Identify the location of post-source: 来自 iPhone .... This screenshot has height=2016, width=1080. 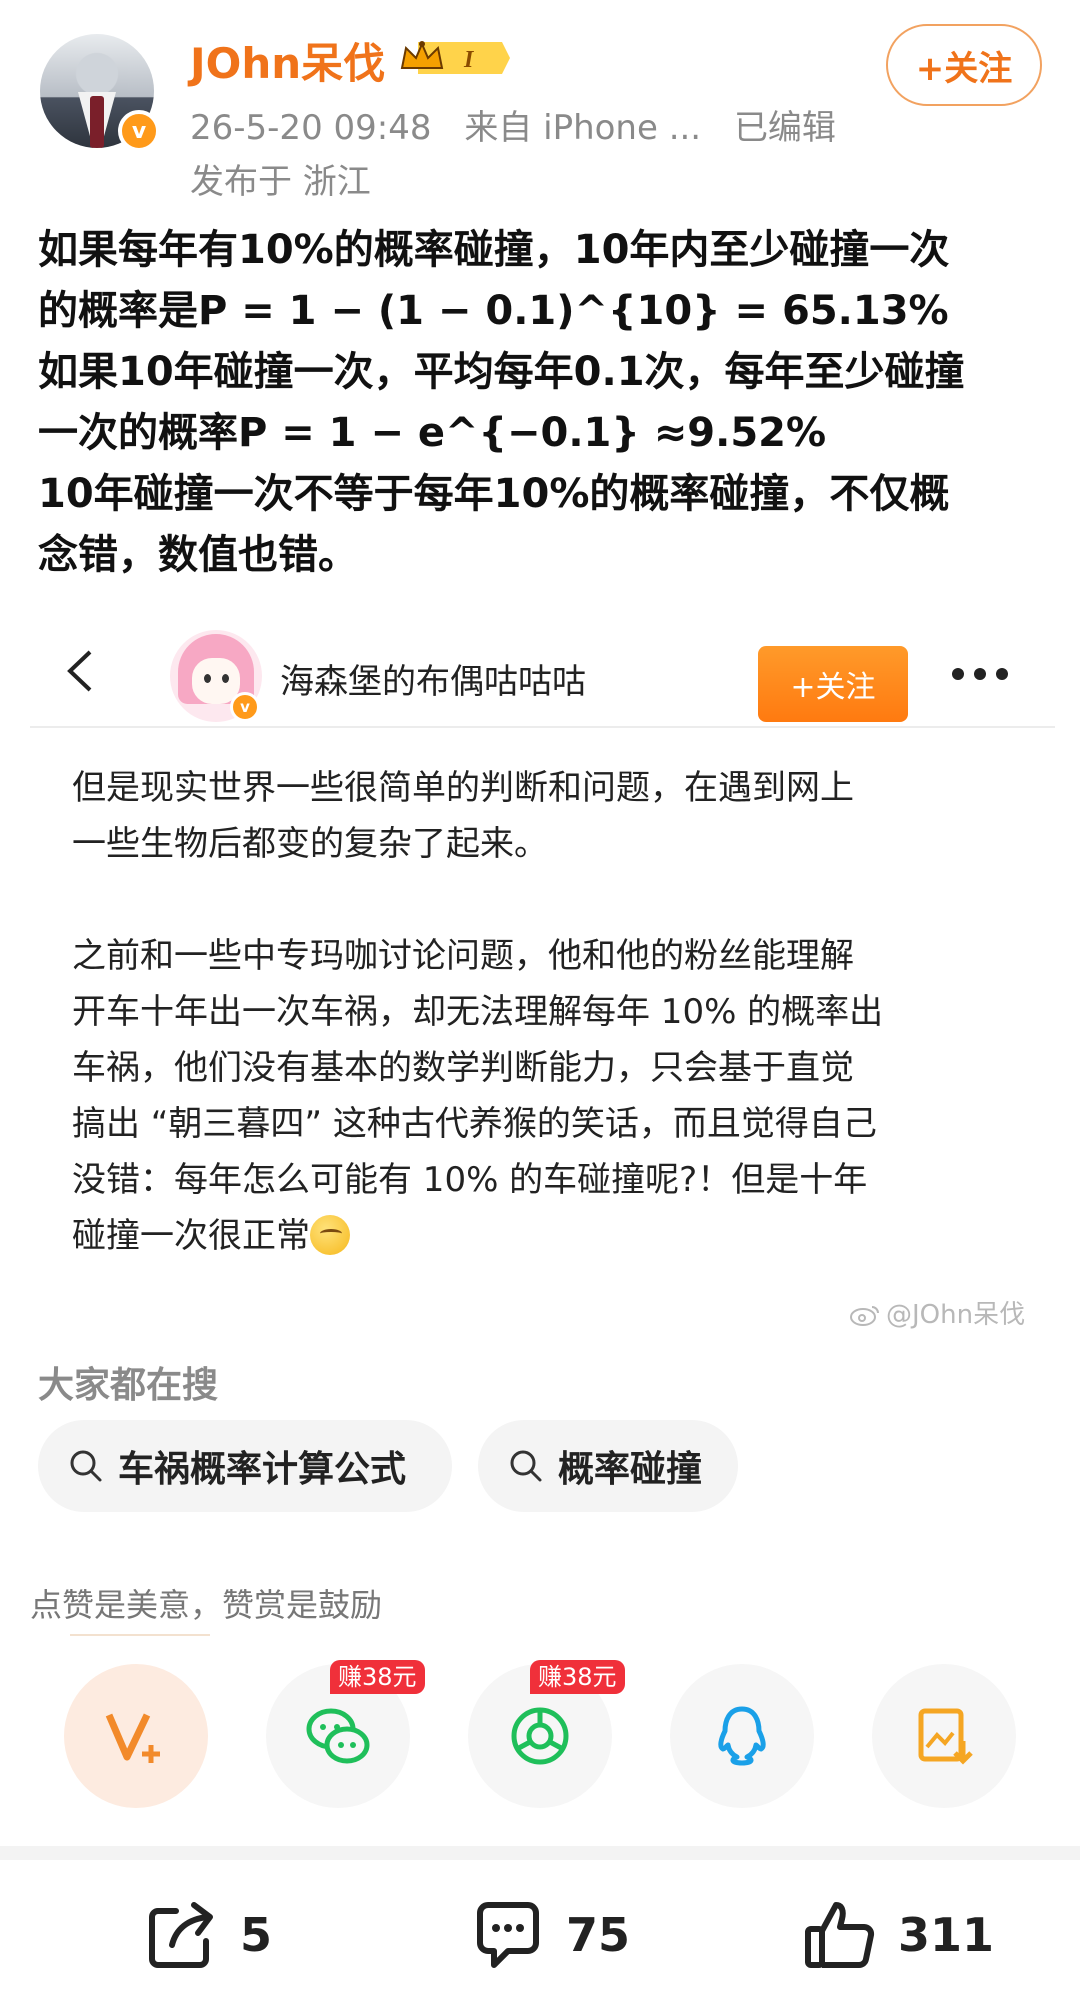
(582, 128).